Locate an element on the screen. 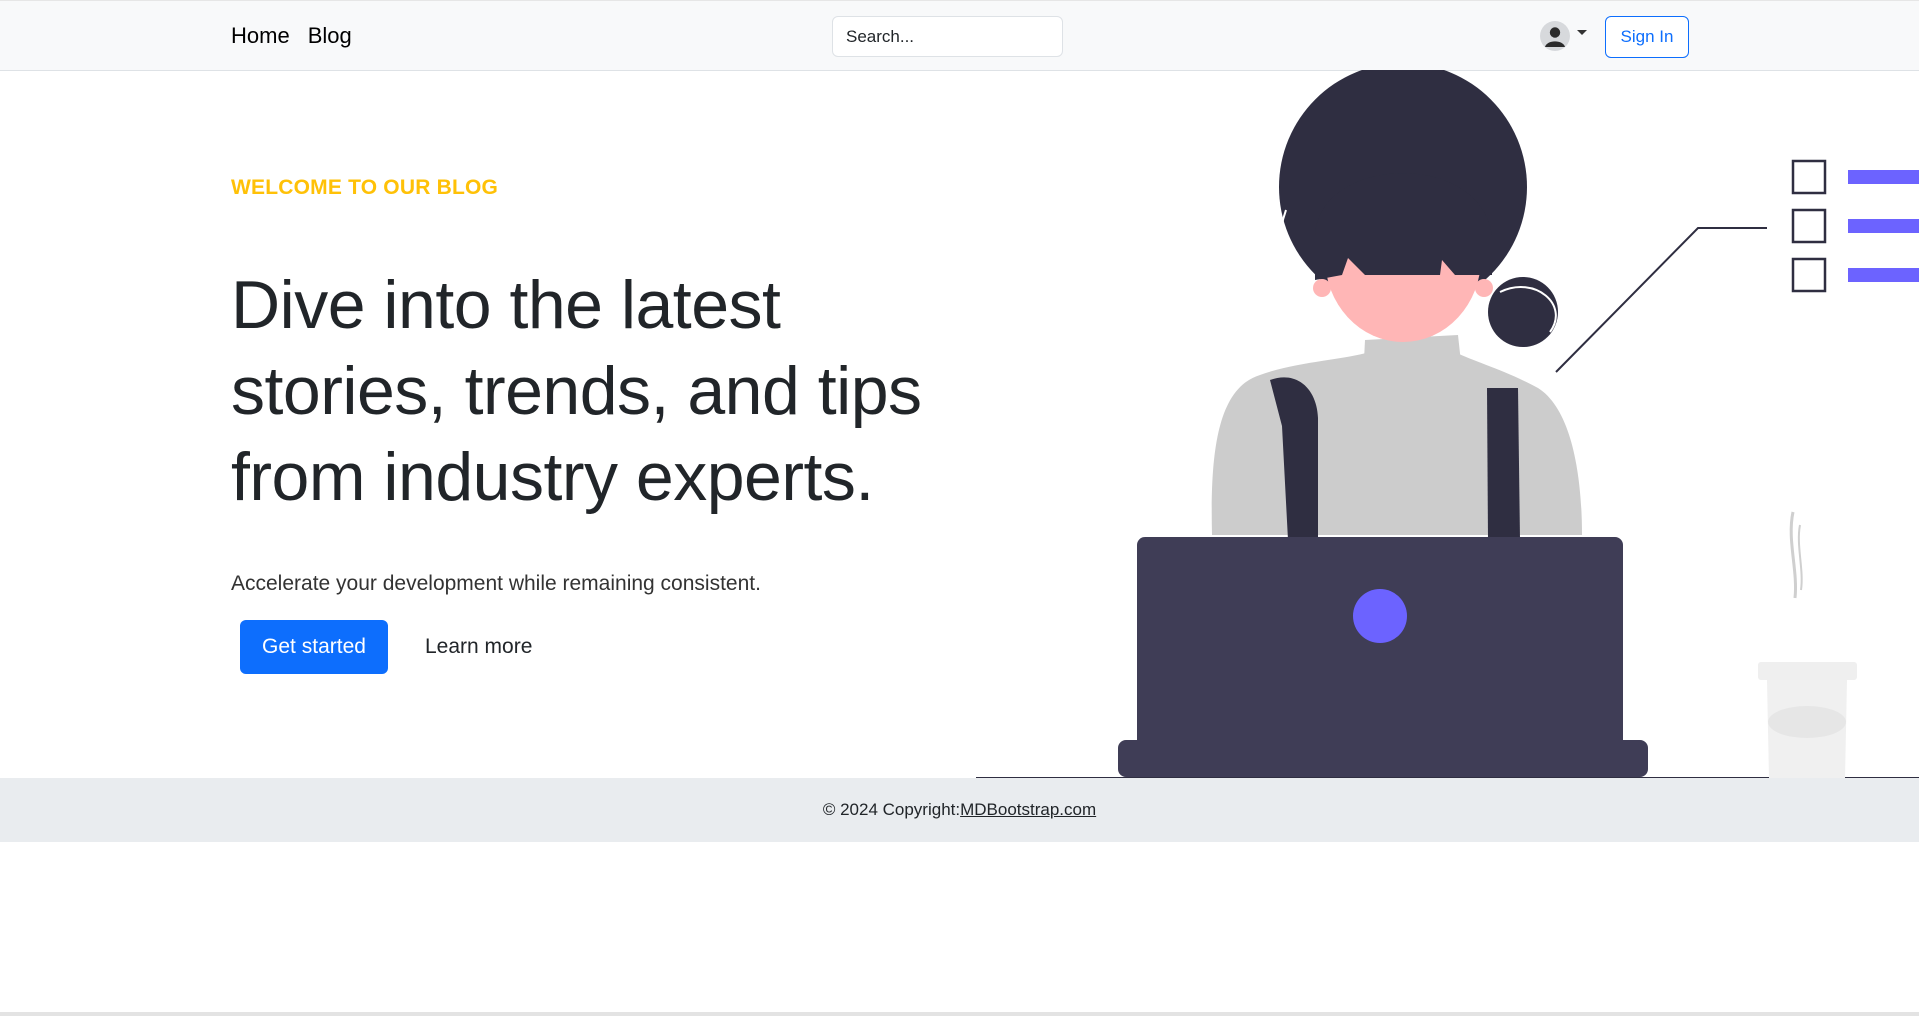 The height and width of the screenshot is (1016, 1919). footer: © 2024 Copyright: MDBootstrap.com is located at coordinates (959, 810).